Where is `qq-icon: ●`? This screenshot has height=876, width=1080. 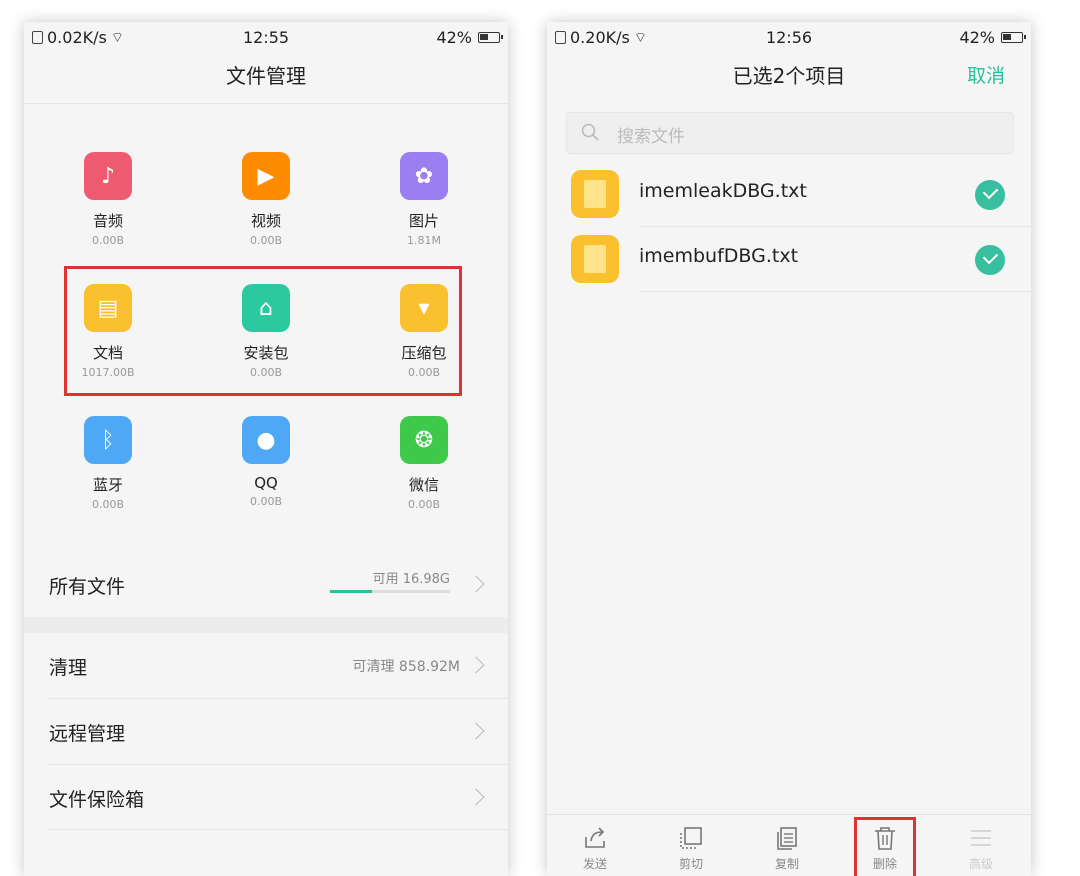
qq-icon: ● is located at coordinates (266, 440).